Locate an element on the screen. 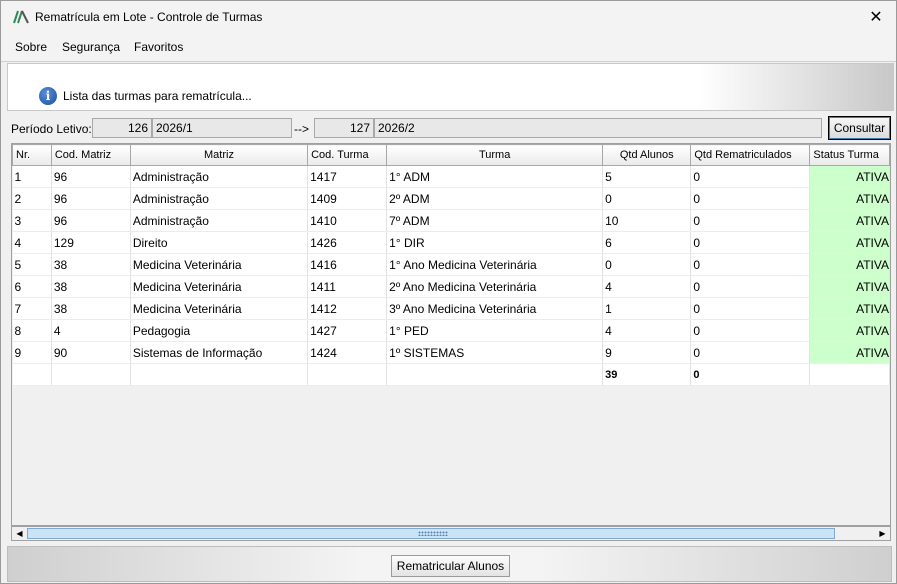 This screenshot has height=584, width=897. cell-nr: 8 is located at coordinates (32, 330).